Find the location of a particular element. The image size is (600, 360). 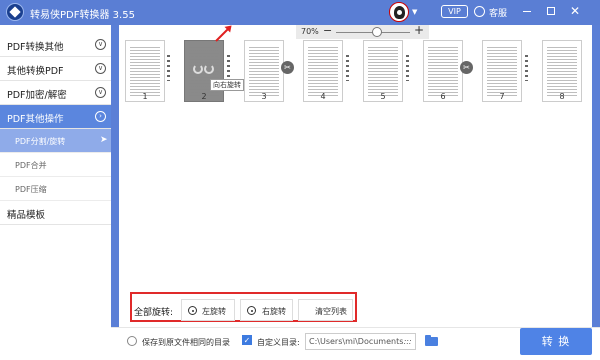

sidebar-subitem-merge: PDF合并 is located at coordinates (55, 165).